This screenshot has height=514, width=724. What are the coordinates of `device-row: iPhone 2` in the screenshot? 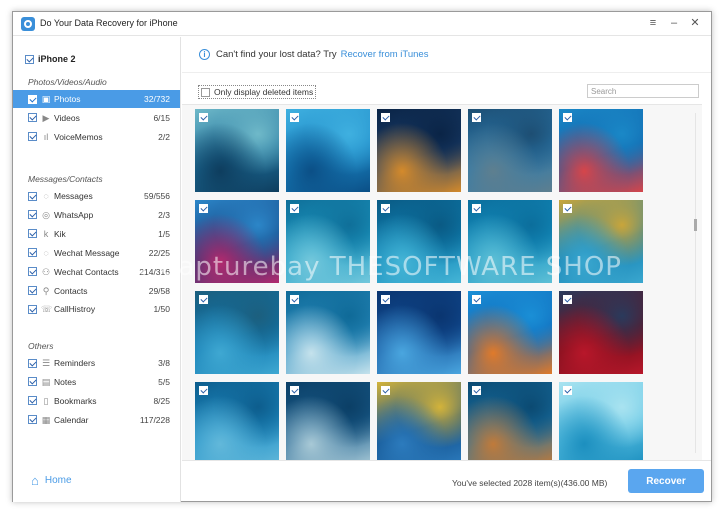 It's located at (50, 59).